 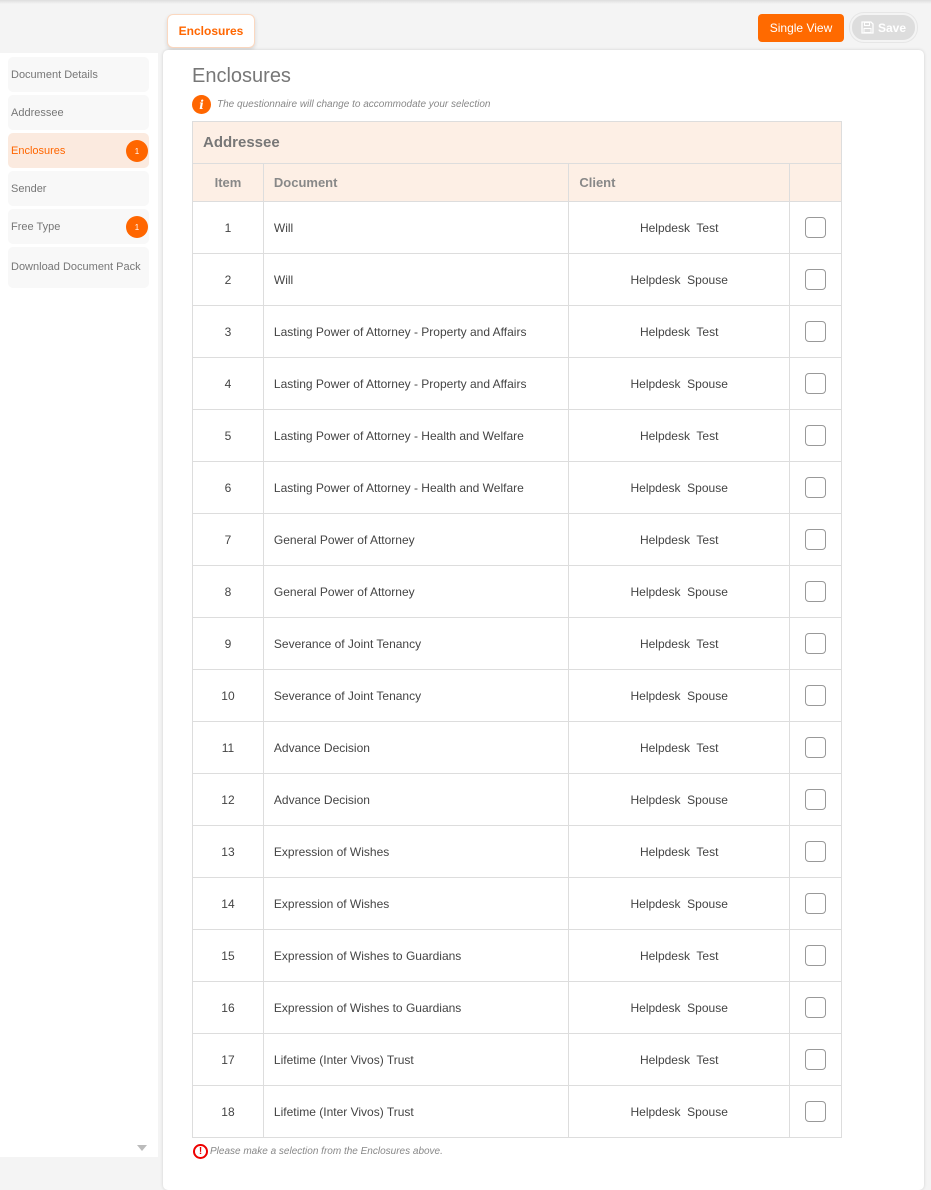 What do you see at coordinates (517, 747) in the screenshot?
I see `table-row: 11 Advance Decision Helpdesk Test` at bounding box center [517, 747].